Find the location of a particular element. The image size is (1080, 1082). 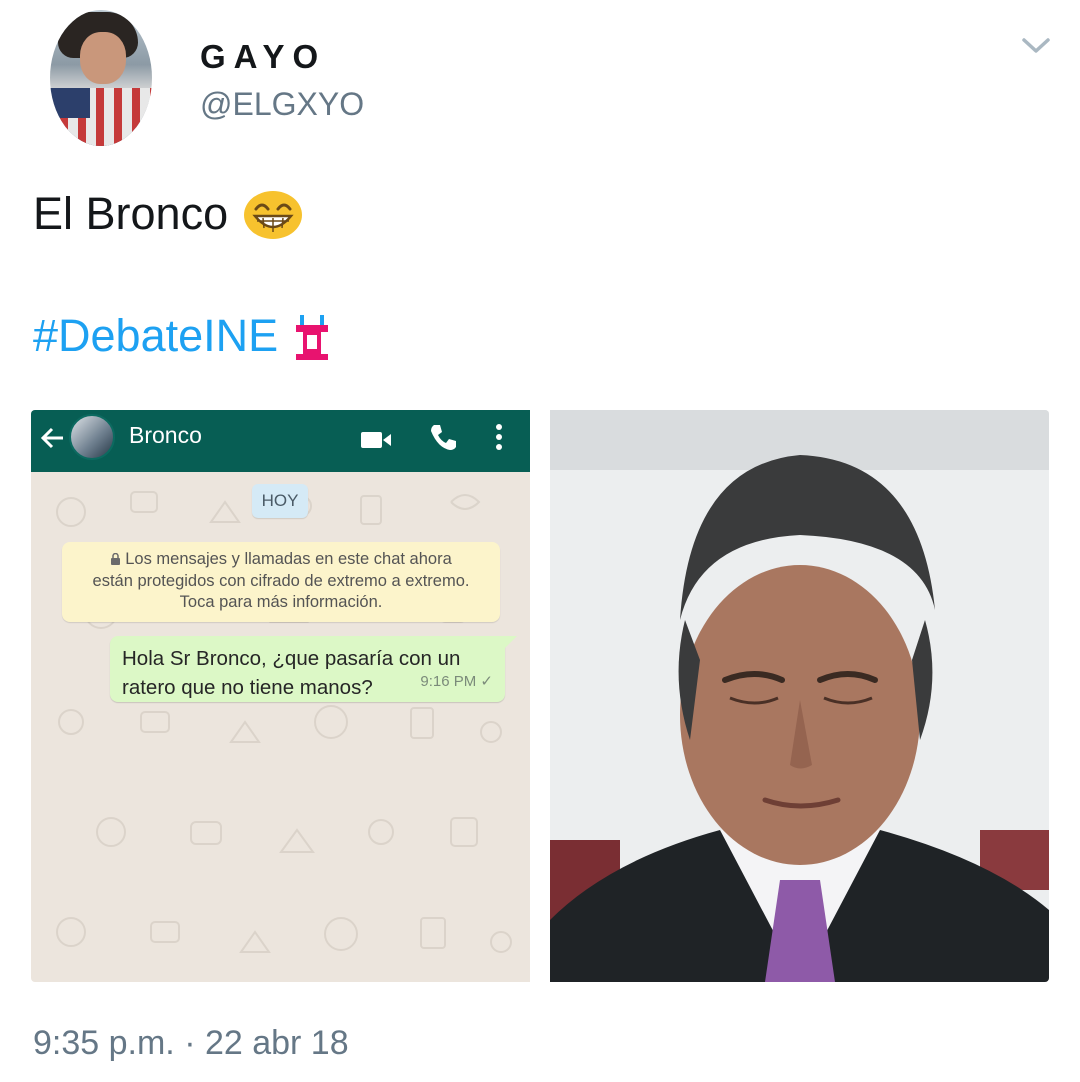

tweet-text: El Bronco is located at coordinates (168, 214).